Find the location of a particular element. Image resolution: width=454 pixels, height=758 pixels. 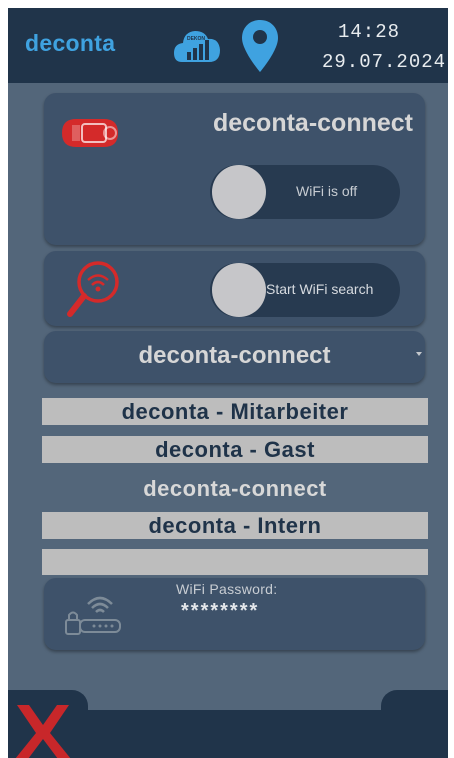

wifi-search-card: Start WiFi search is located at coordinates (234, 288).